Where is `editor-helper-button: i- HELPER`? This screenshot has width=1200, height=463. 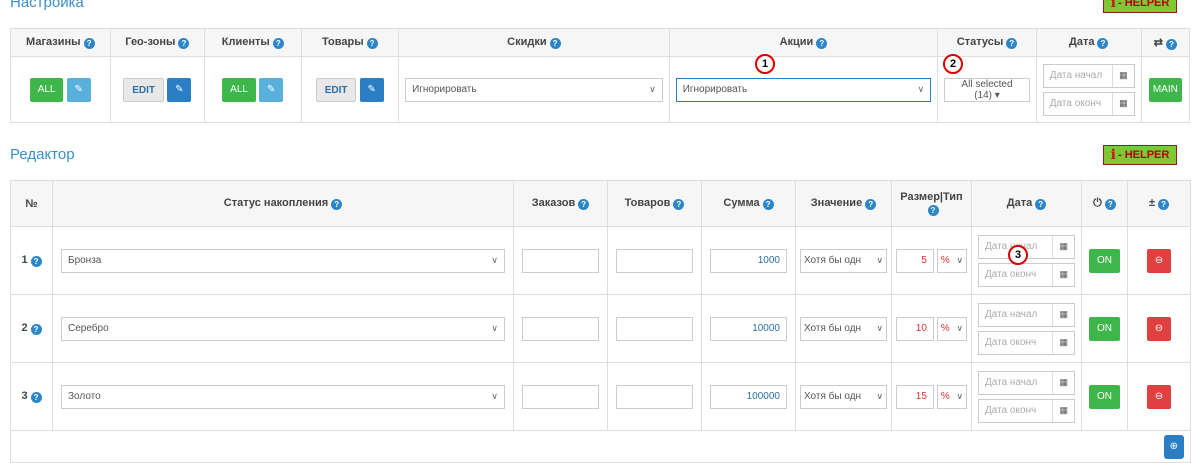
editor-helper-button: i- HELPER is located at coordinates (1140, 155).